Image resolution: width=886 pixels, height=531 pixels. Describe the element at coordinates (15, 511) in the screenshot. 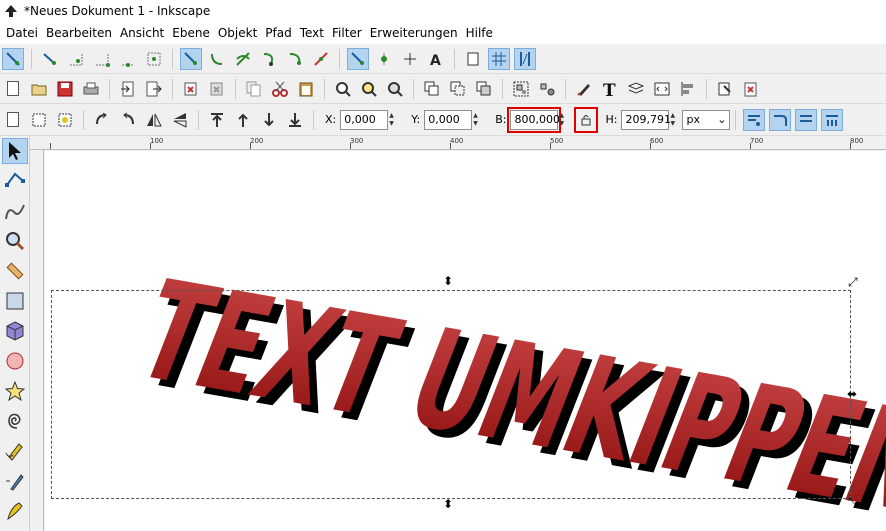

I see `calligraphy-tool-icon` at that location.